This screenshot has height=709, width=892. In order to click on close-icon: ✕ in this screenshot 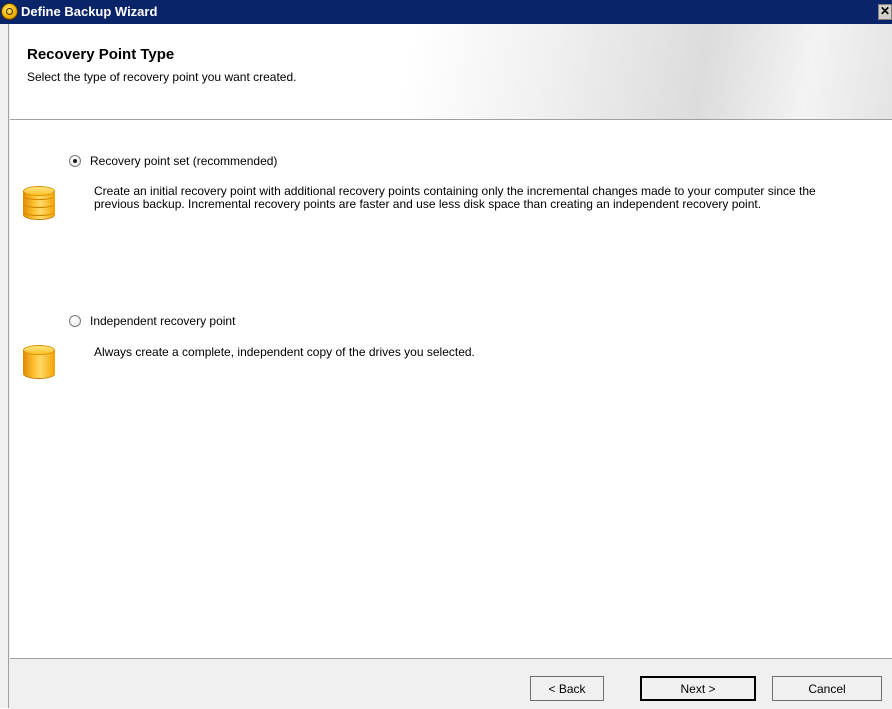, I will do `click(885, 11)`.